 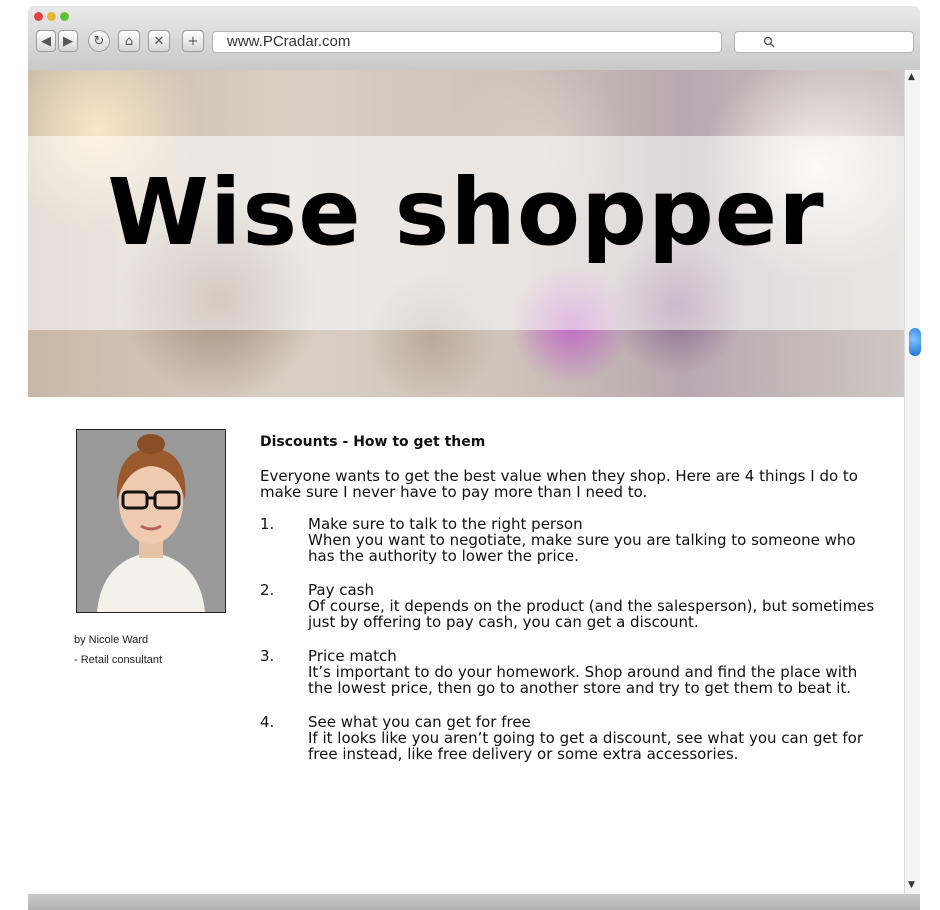 What do you see at coordinates (267, 590) in the screenshot?
I see `list-item-number: 2.` at bounding box center [267, 590].